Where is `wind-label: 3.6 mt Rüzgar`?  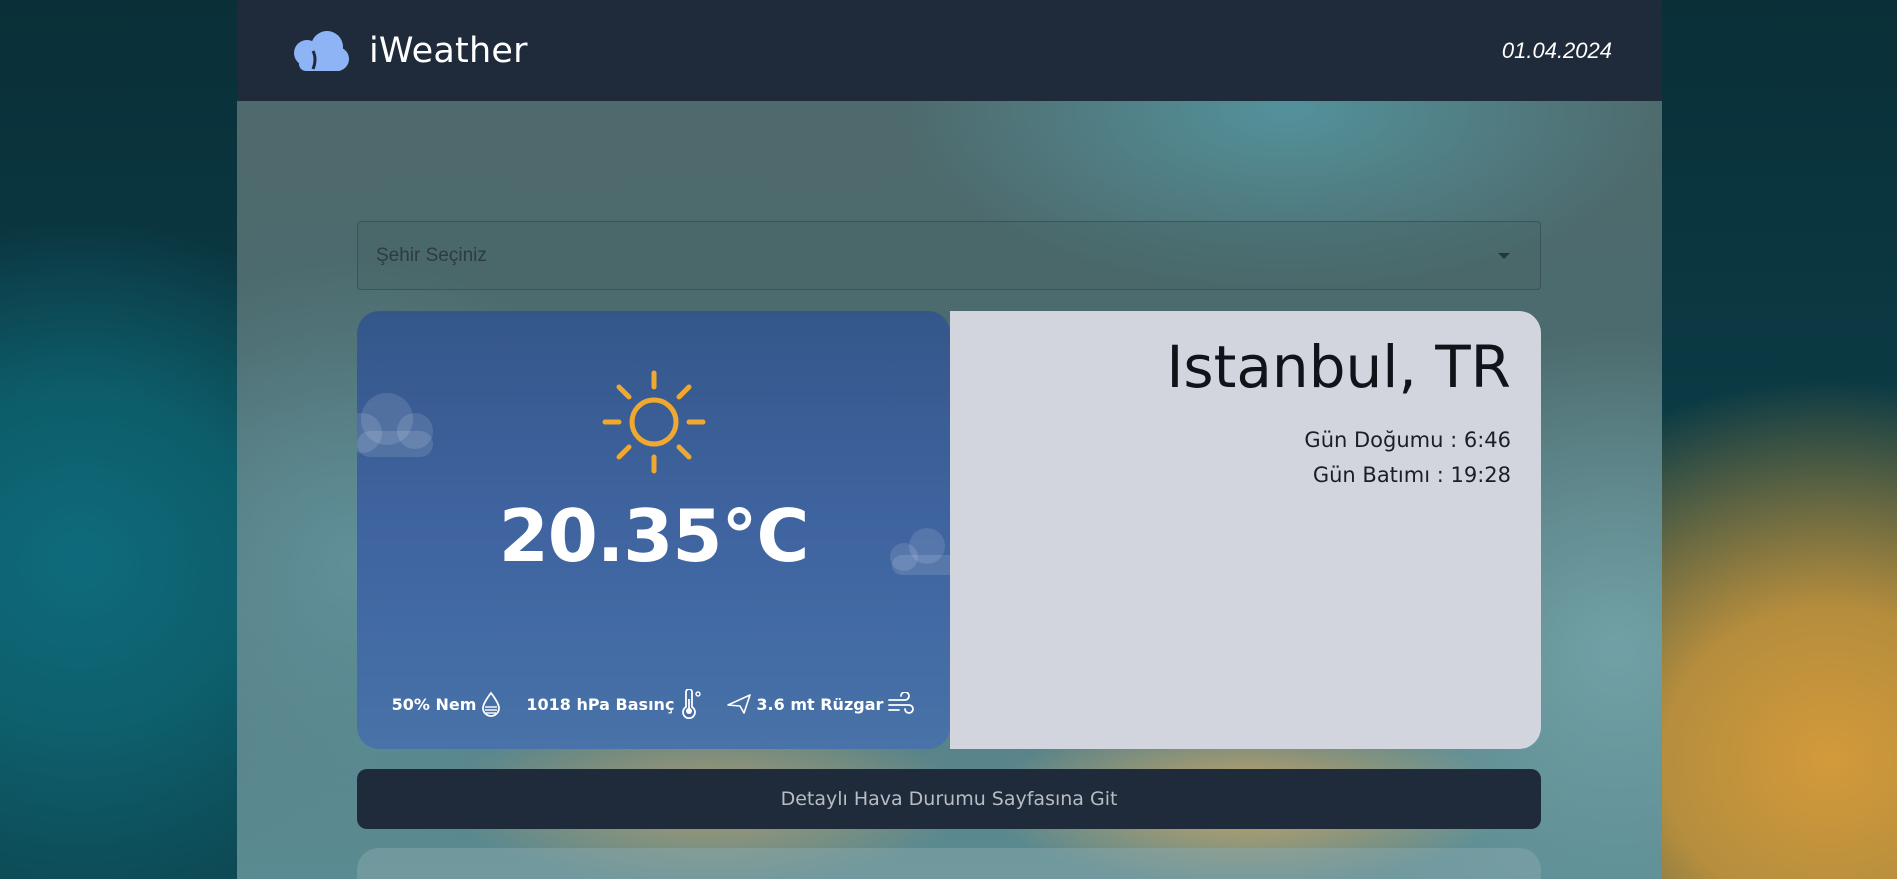
wind-label: 3.6 mt Rüzgar is located at coordinates (820, 704).